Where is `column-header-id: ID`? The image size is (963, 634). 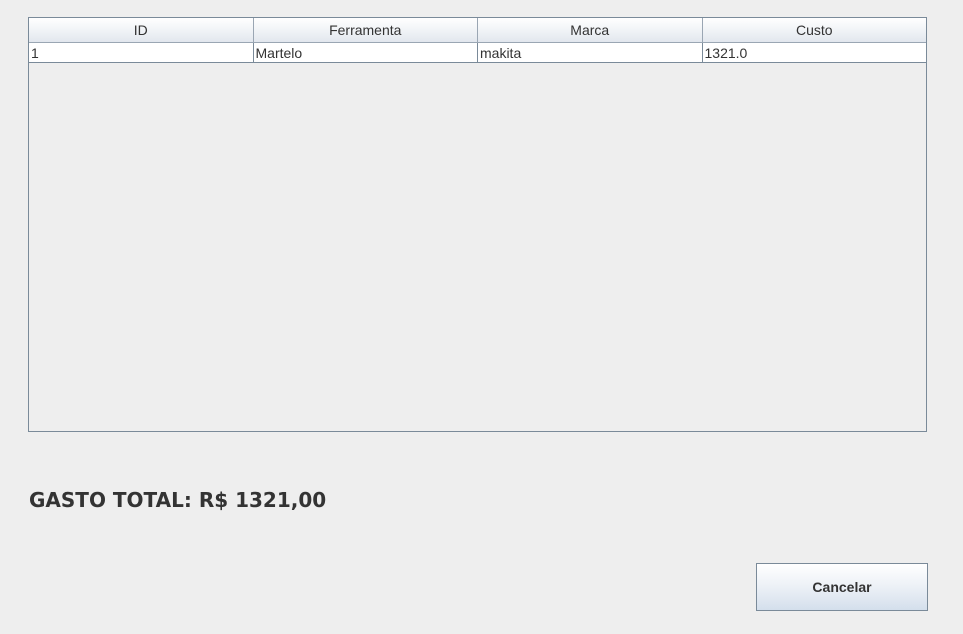
column-header-id: ID is located at coordinates (141, 30).